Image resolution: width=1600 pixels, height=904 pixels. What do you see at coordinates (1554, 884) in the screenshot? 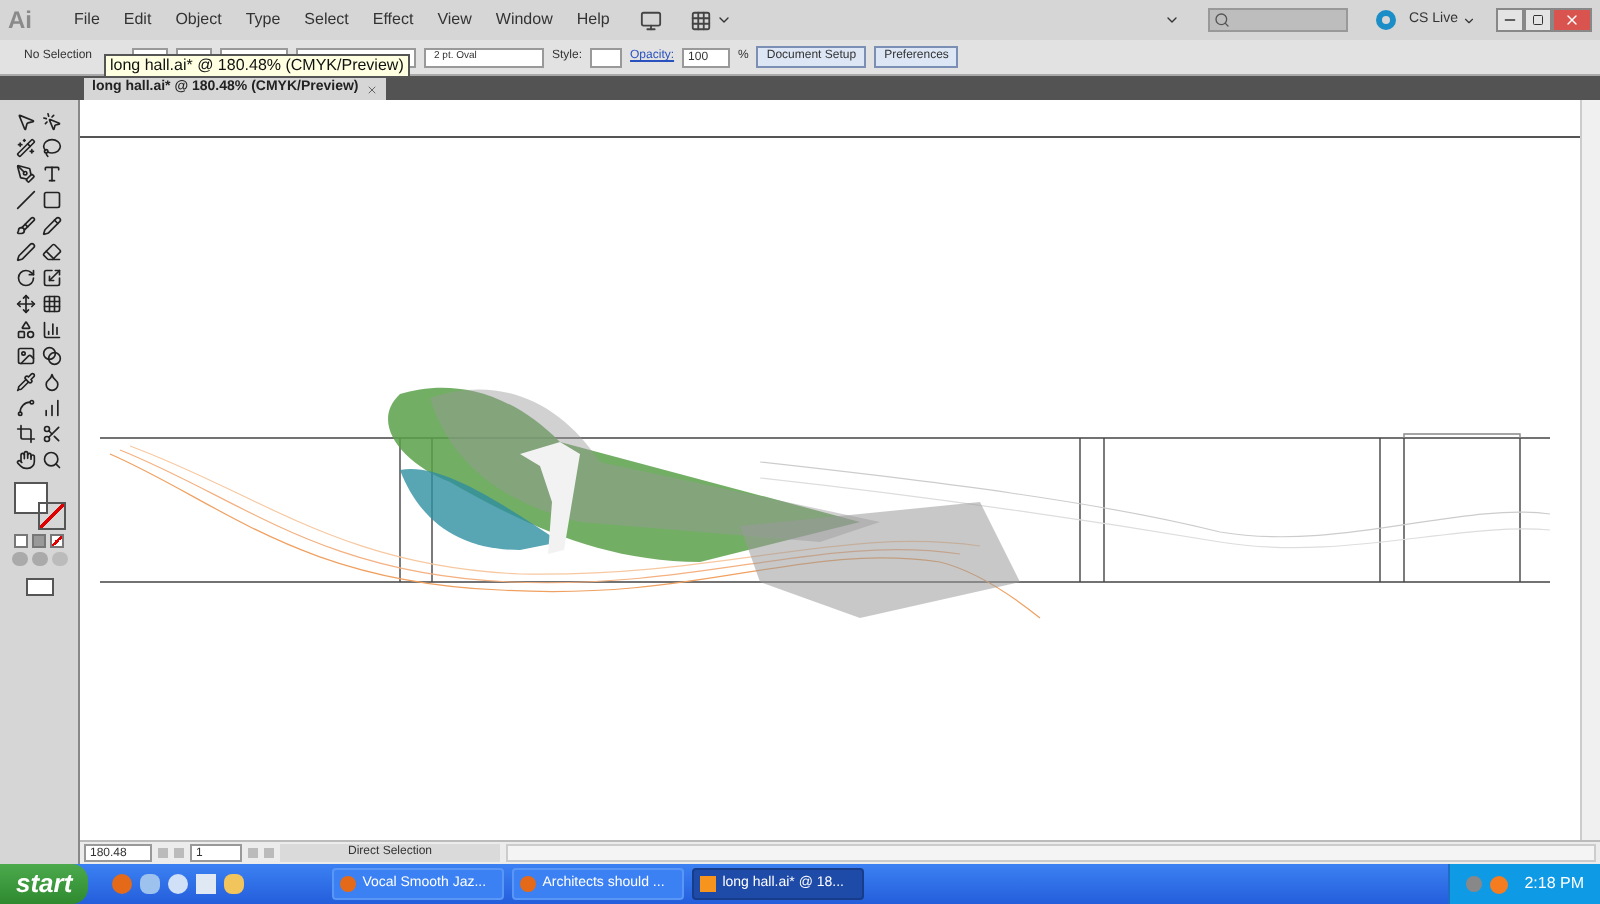
I see `clock: 2:18 PM` at bounding box center [1554, 884].